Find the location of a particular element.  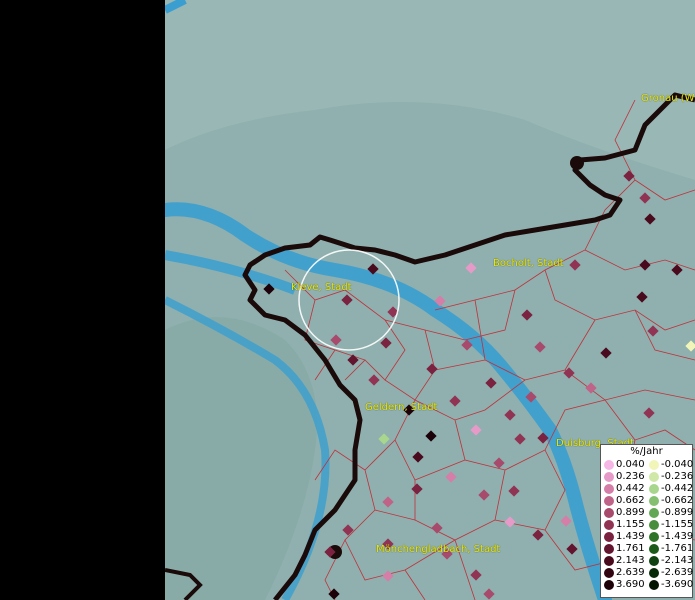

legend-row: 2.639 -2.639 is located at coordinates (647, 573).